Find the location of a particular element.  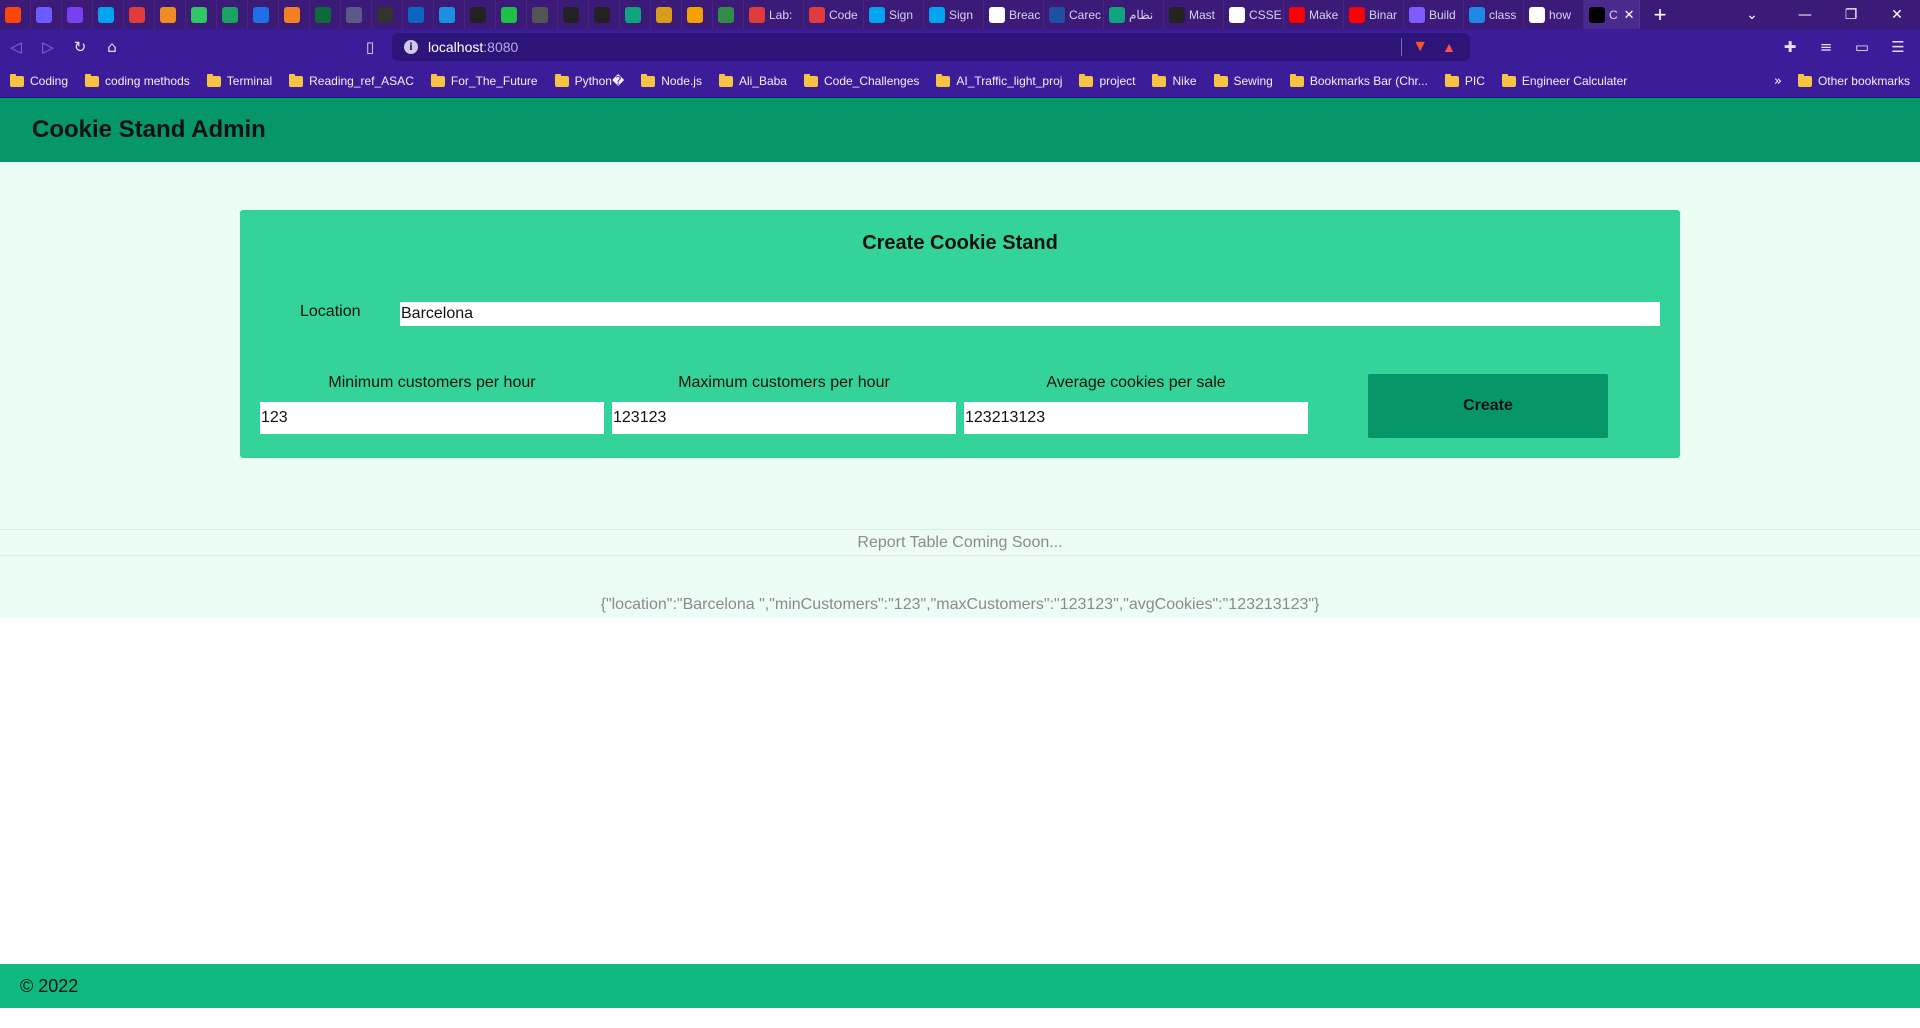

min-customers-label: Minimum customers per hour is located at coordinates (432, 382).